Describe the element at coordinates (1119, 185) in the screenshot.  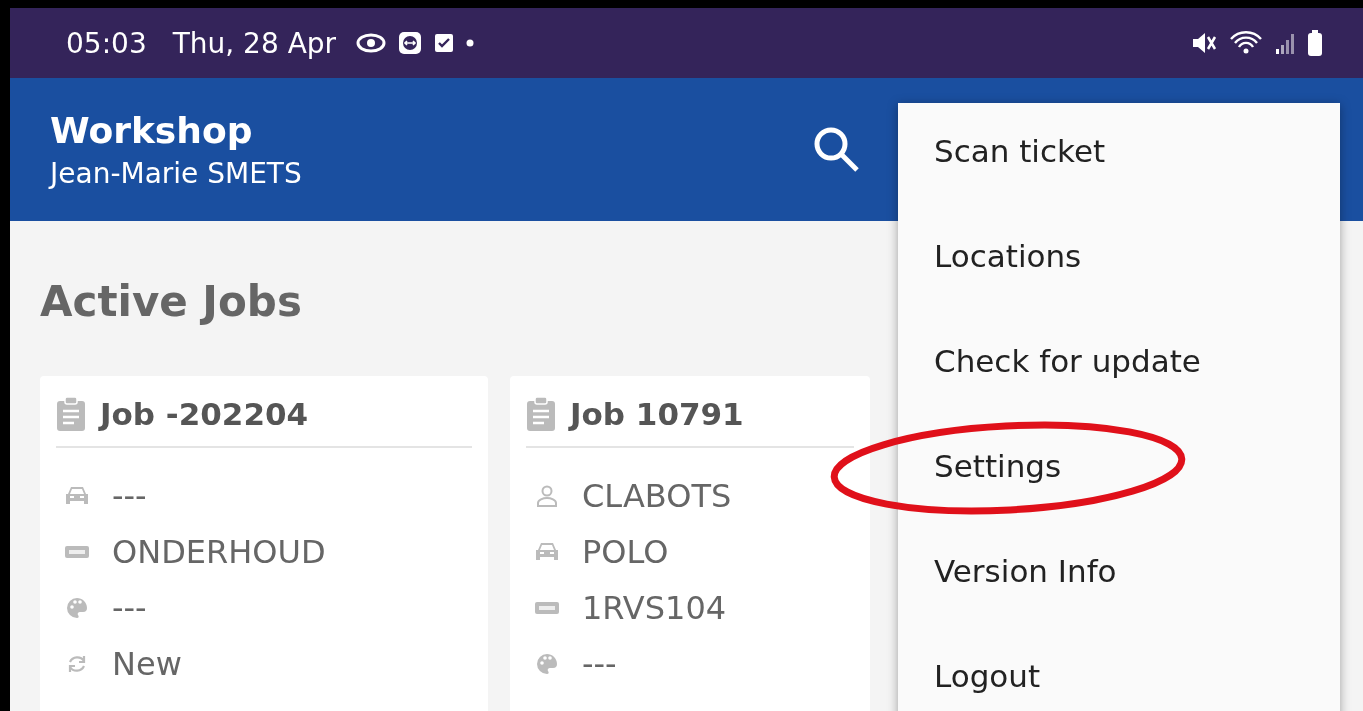
I see `menu-item: Scan ticket` at that location.